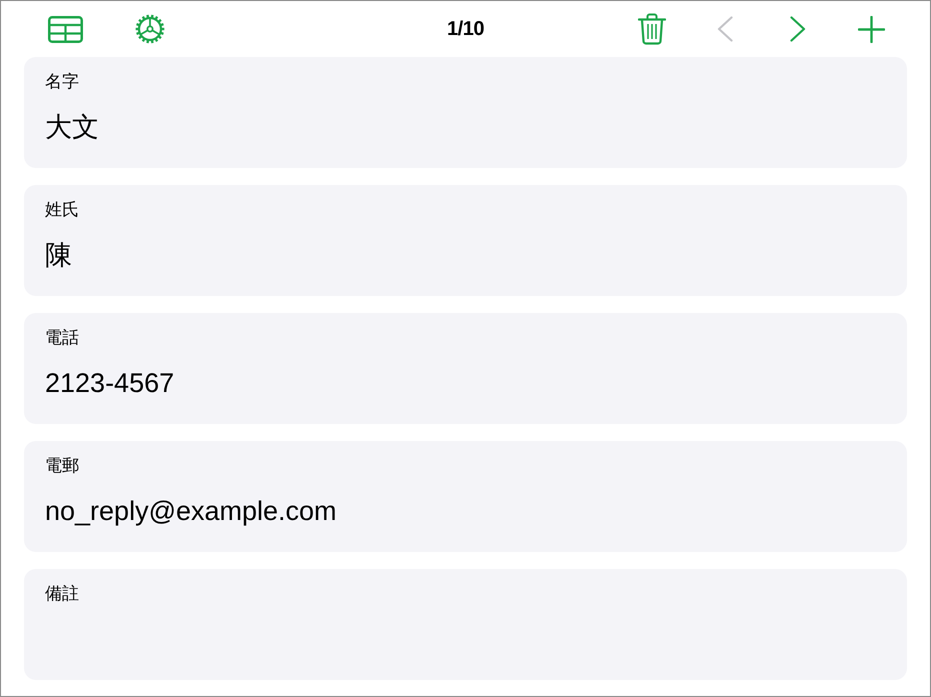 The height and width of the screenshot is (697, 931). I want to click on field-value: 陳, so click(58, 255).